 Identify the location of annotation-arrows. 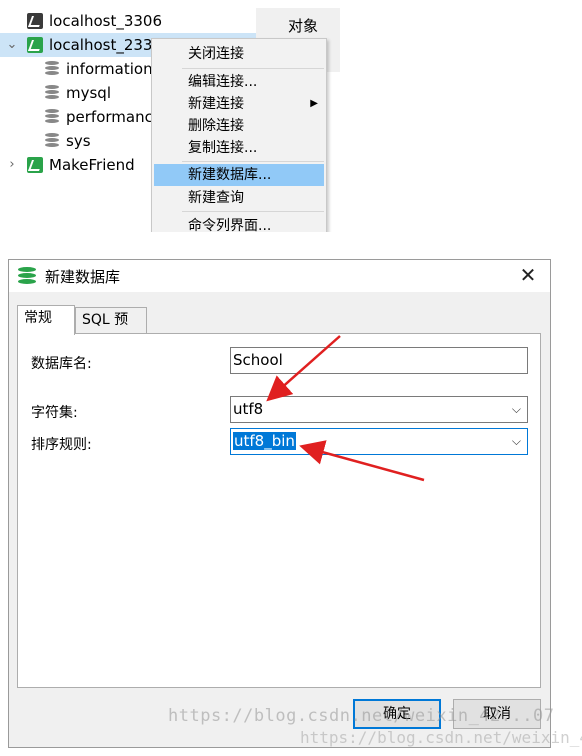
(345, 408).